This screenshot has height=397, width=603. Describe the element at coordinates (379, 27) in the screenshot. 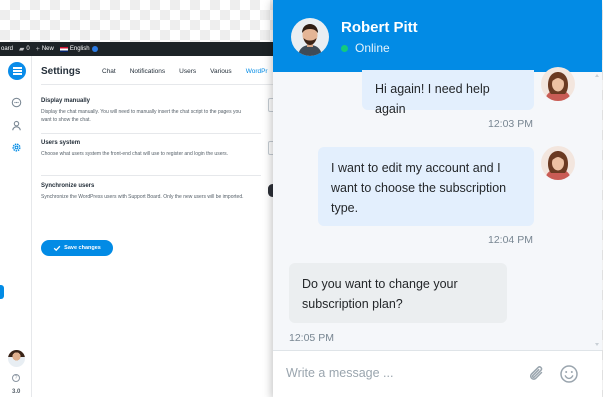

I see `agent-name: Robert Pitt` at that location.